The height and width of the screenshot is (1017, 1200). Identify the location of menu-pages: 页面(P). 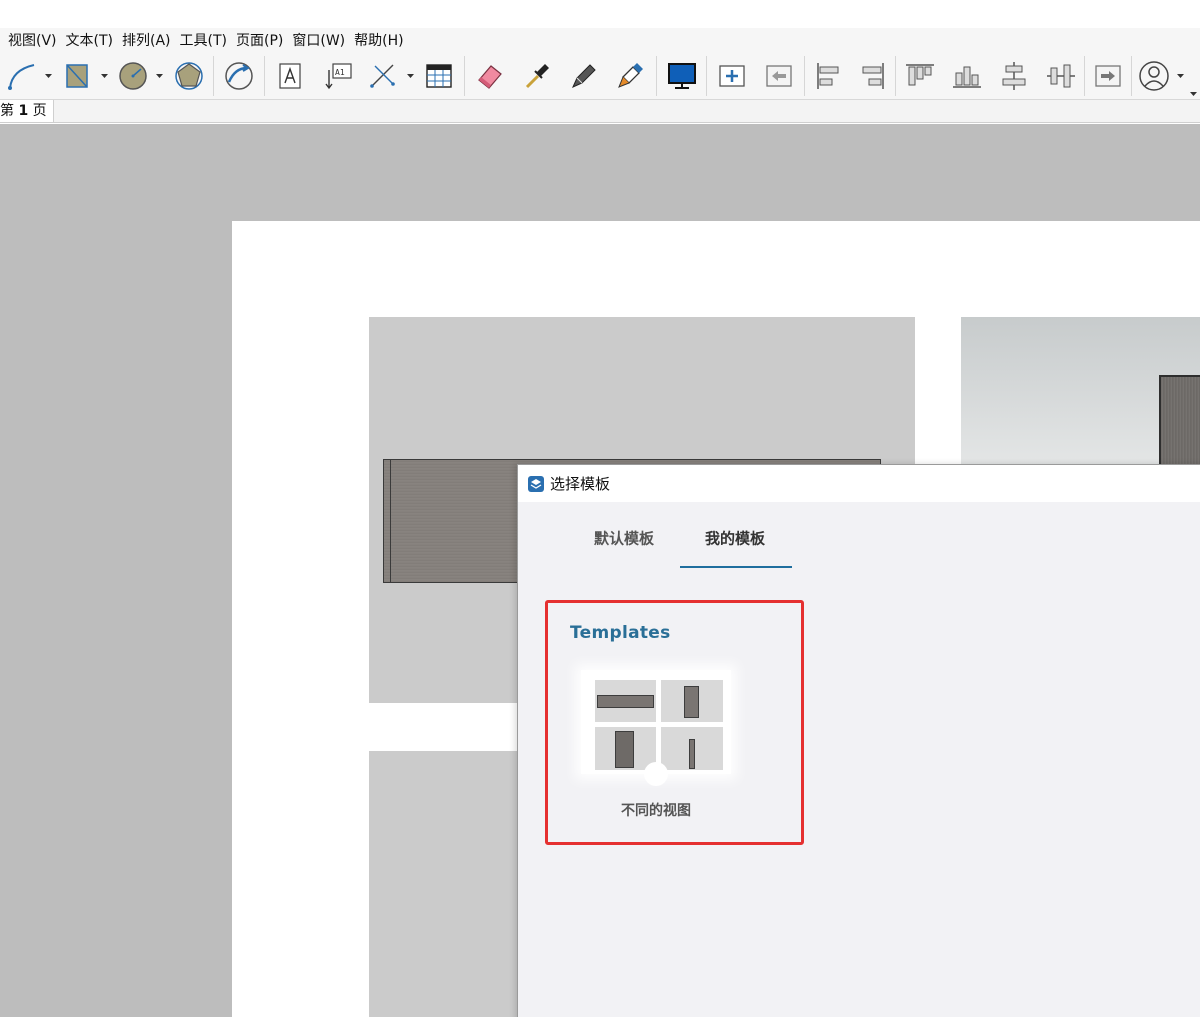
(259, 40).